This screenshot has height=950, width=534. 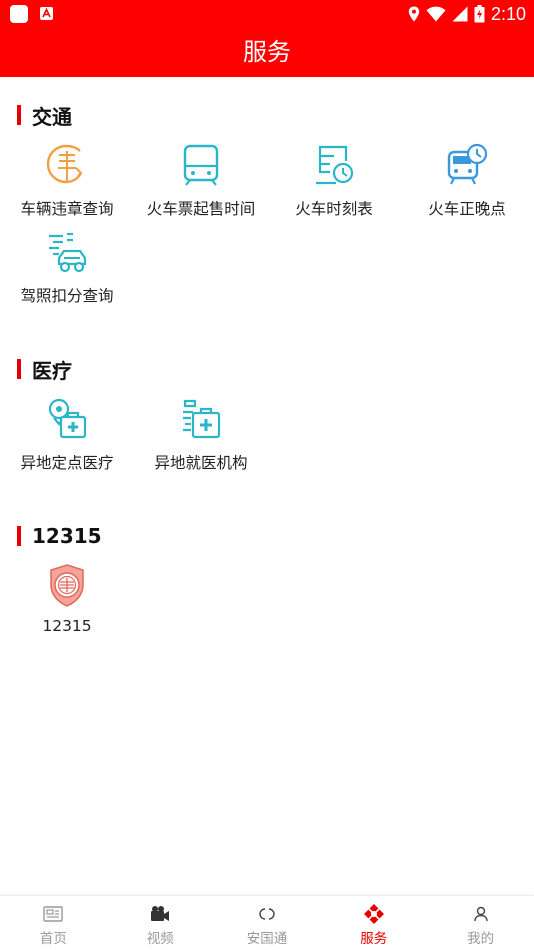 I want to click on section-title: 交通, so click(x=52, y=116).